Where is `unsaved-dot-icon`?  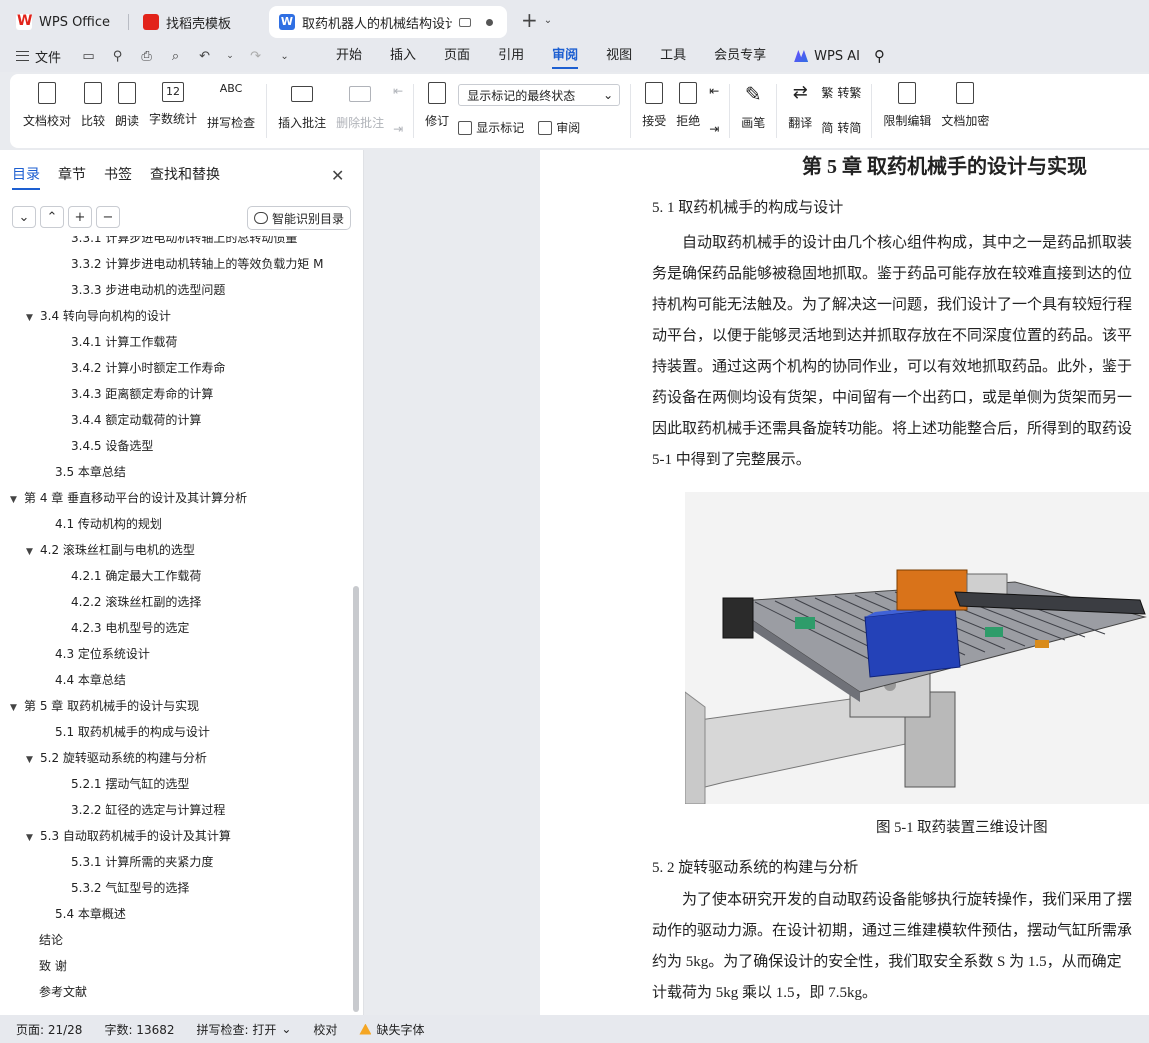
unsaved-dot-icon is located at coordinates (489, 22).